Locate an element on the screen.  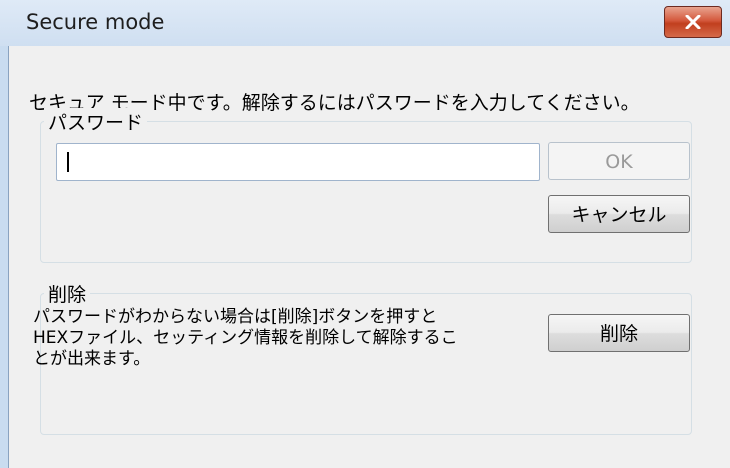
window-title: Secure mode is located at coordinates (95, 22).